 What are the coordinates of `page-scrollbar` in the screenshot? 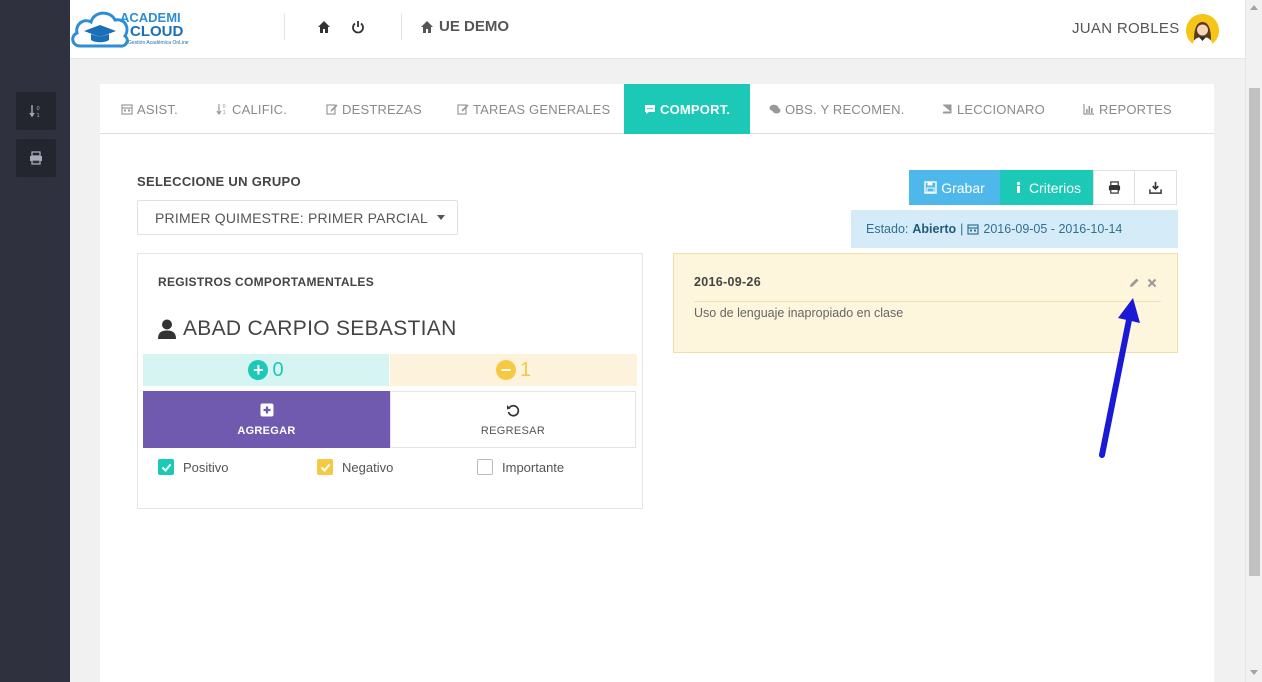 It's located at (1253, 341).